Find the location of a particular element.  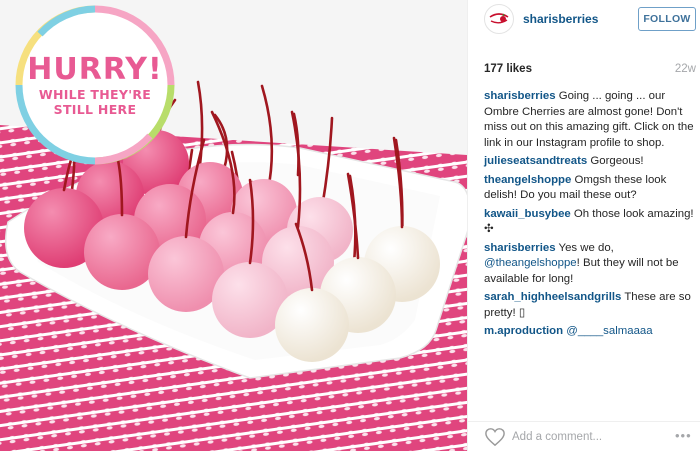

post-meta: 177 likes 22w is located at coordinates (590, 70).